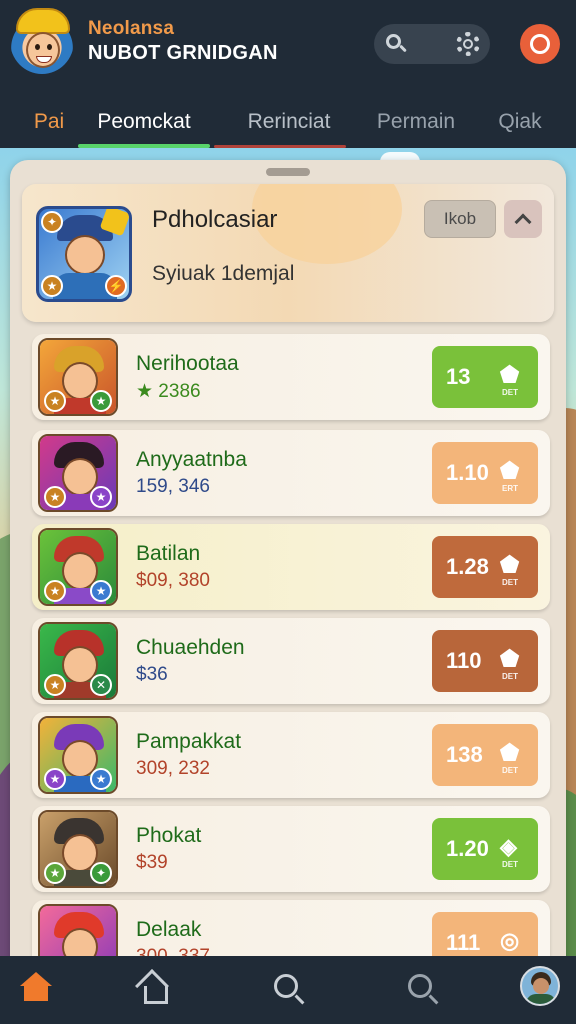  Describe the element at coordinates (131, 28) in the screenshot. I see `brand-subtitle: Neolansa` at that location.